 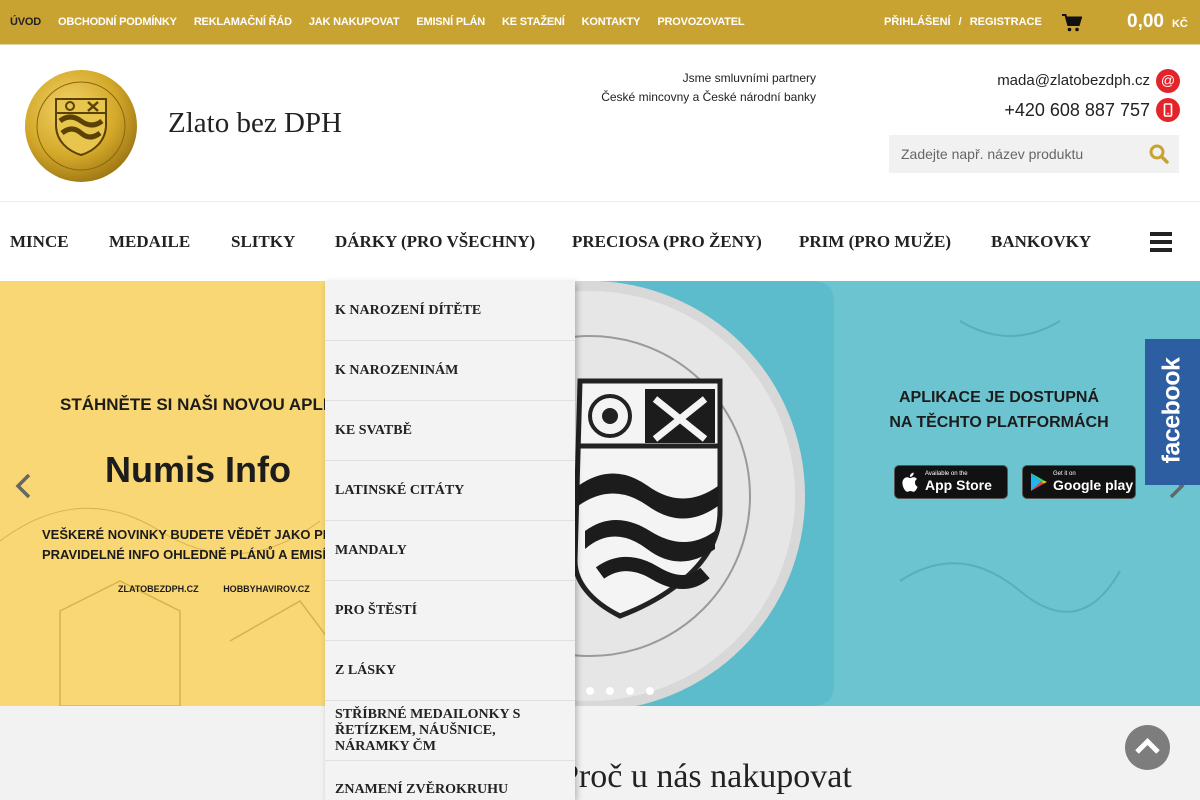 I want to click on back-to-top-button, so click(x=1147, y=747).